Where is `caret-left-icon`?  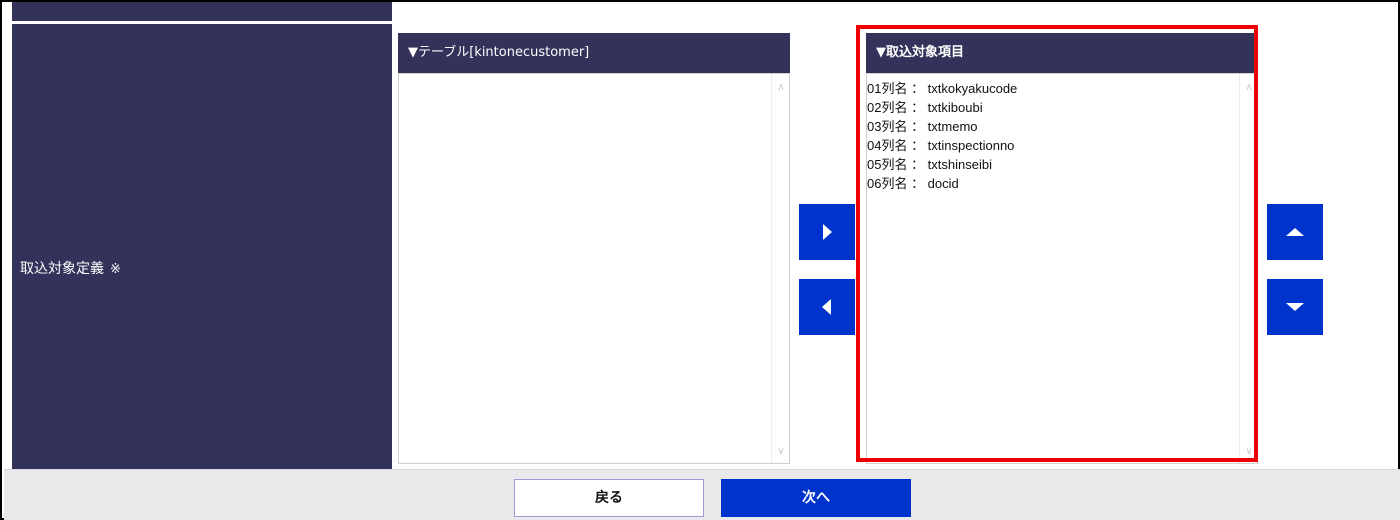
caret-left-icon is located at coordinates (826, 307).